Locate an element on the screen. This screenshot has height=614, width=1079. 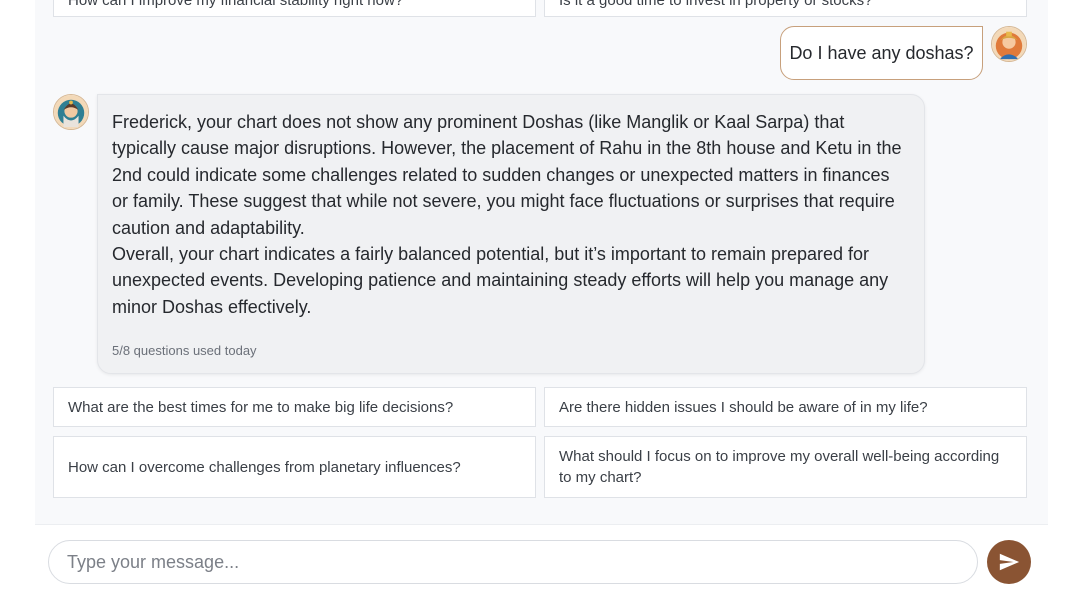
user-message-bubble: Do I have any doshas? is located at coordinates (881, 53).